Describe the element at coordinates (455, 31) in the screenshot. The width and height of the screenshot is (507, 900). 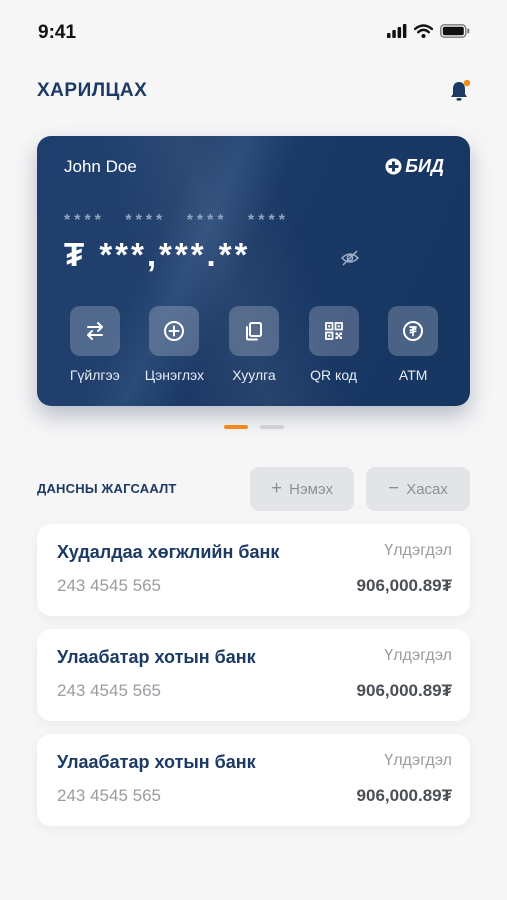
I see `battery-icon` at that location.